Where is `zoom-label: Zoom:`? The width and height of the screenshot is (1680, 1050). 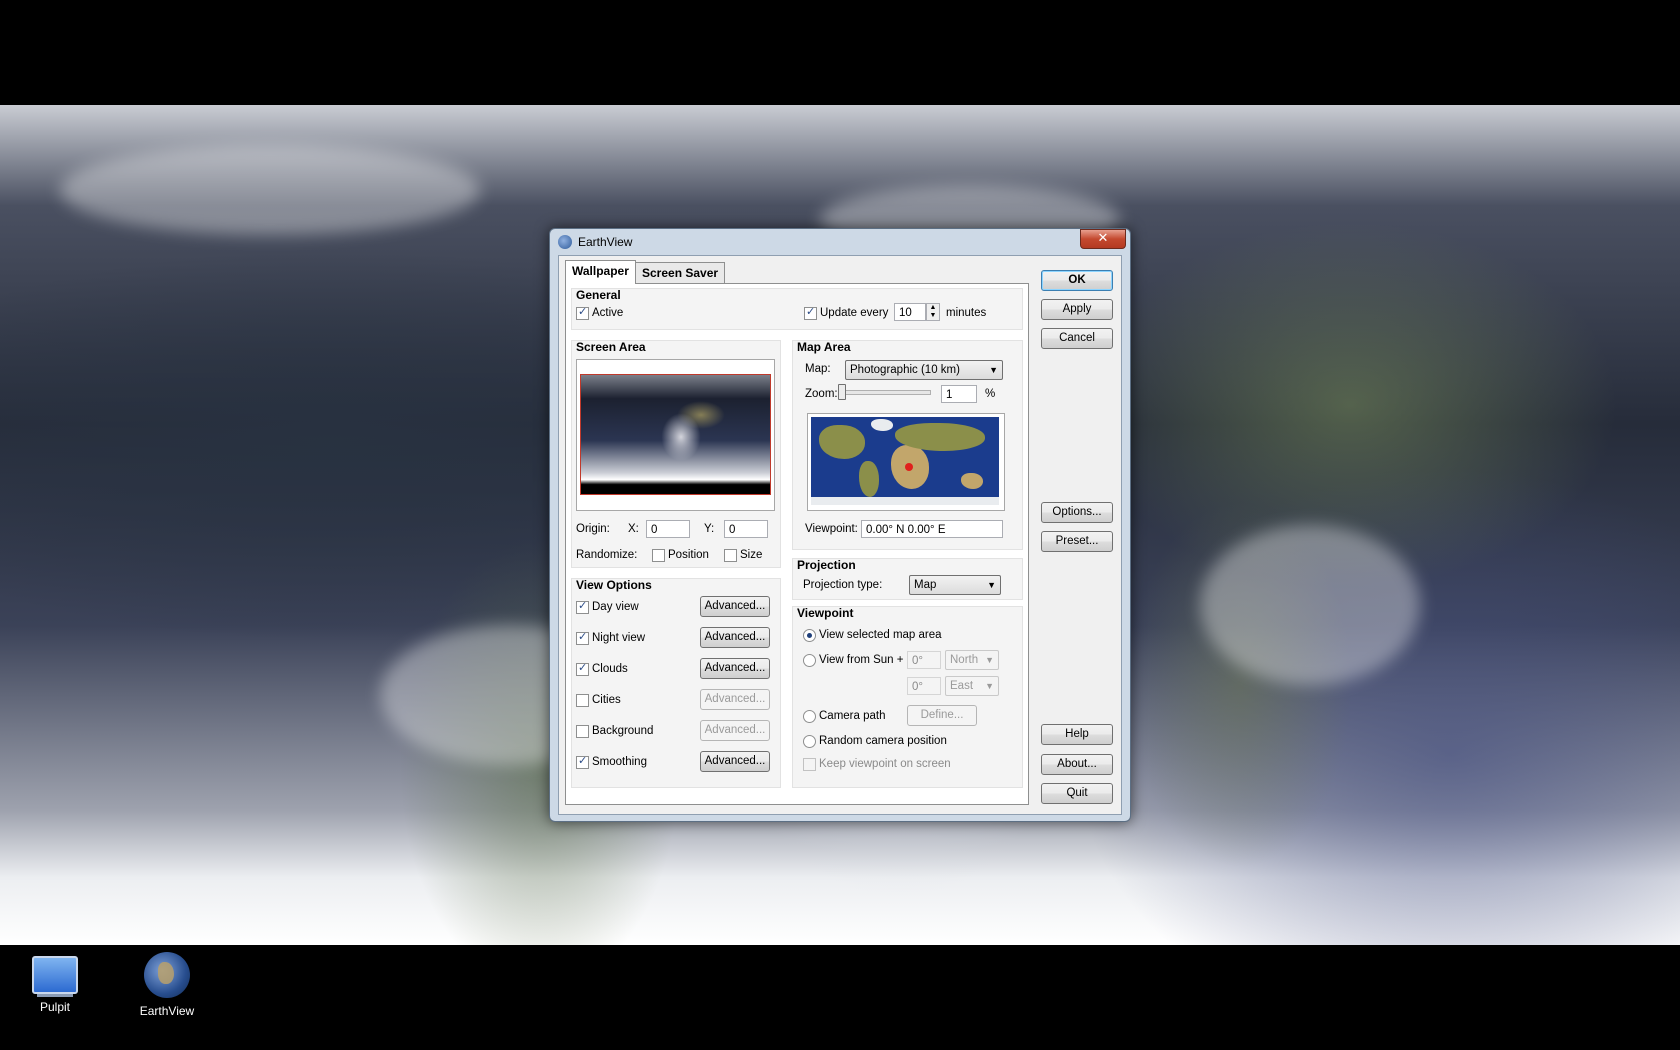
zoom-label: Zoom: is located at coordinates (821, 394).